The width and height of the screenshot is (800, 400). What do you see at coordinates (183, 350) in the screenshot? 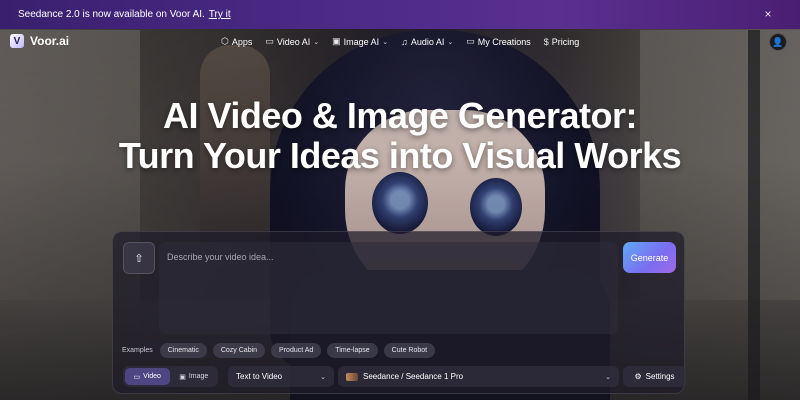
I see `example-chip-cinematic: Cinematic` at bounding box center [183, 350].